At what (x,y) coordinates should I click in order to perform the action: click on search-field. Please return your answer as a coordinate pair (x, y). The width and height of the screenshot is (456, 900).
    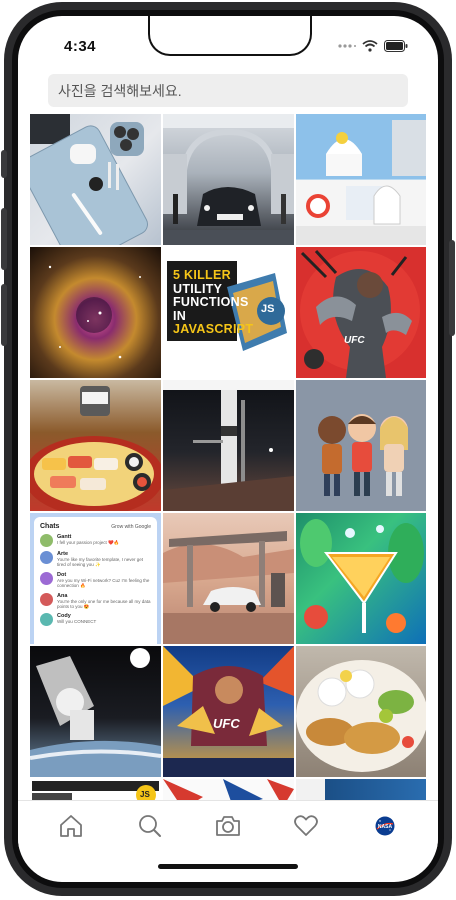
    Looking at the image, I should click on (228, 90).